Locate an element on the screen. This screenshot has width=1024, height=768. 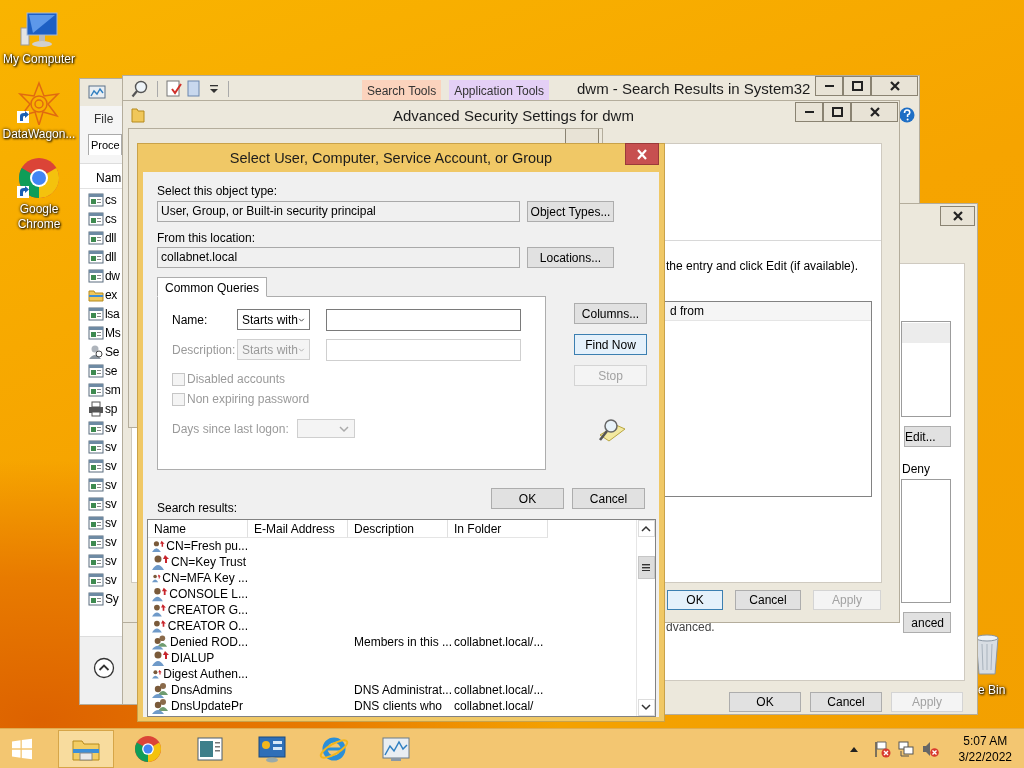
operator-dropdown: Starts with is located at coordinates (273, 319).